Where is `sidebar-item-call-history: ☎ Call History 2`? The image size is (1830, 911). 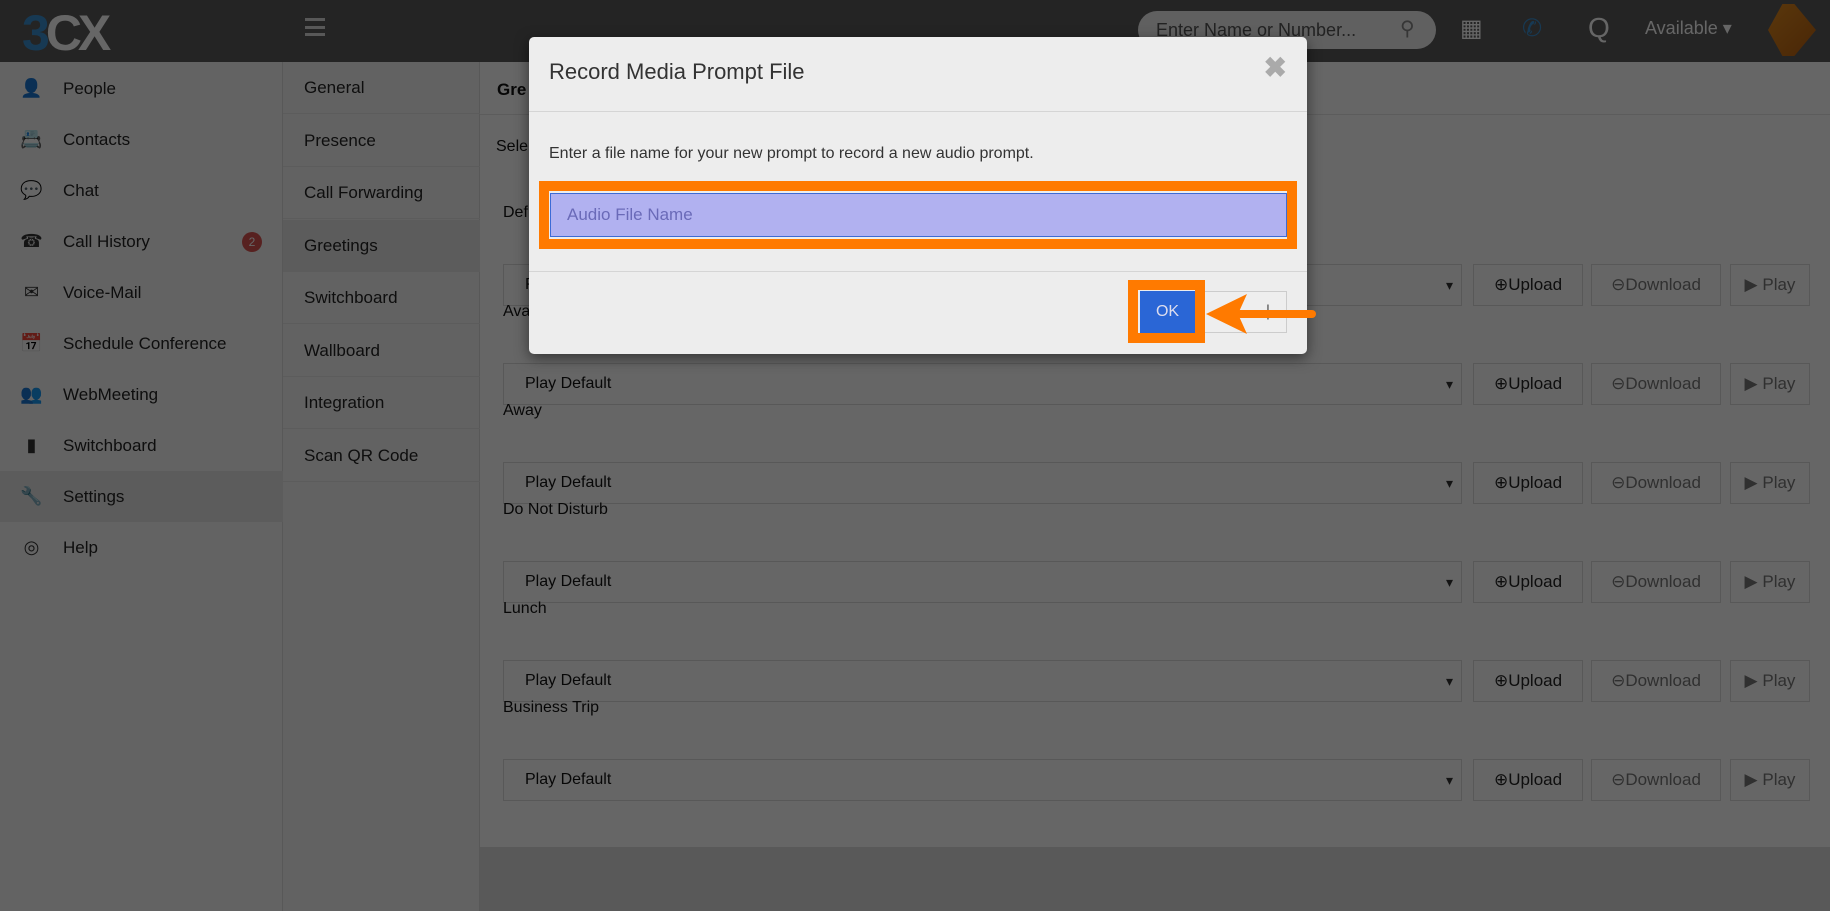
sidebar-item-call-history: ☎ Call History 2 is located at coordinates (141, 241).